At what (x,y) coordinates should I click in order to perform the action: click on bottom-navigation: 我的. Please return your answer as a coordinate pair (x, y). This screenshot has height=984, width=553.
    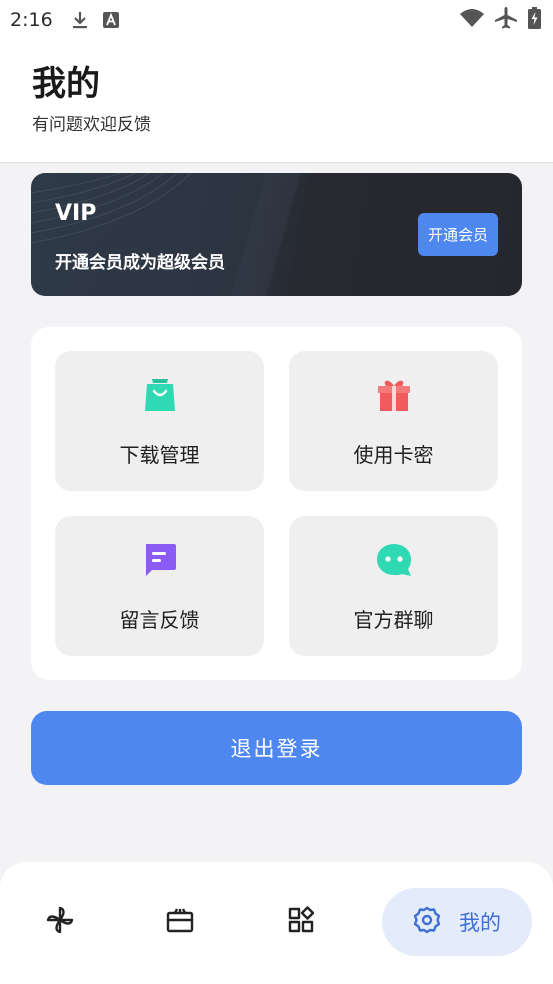
    Looking at the image, I should click on (276, 923).